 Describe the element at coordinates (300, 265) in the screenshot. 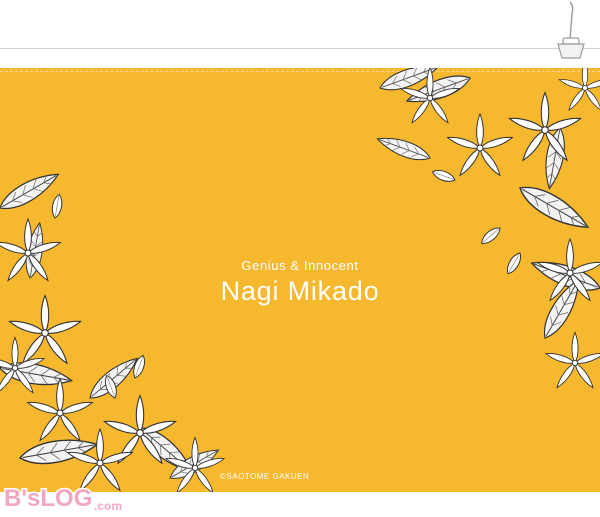

I see `pouch-subtitle: Genius & Innocent` at that location.